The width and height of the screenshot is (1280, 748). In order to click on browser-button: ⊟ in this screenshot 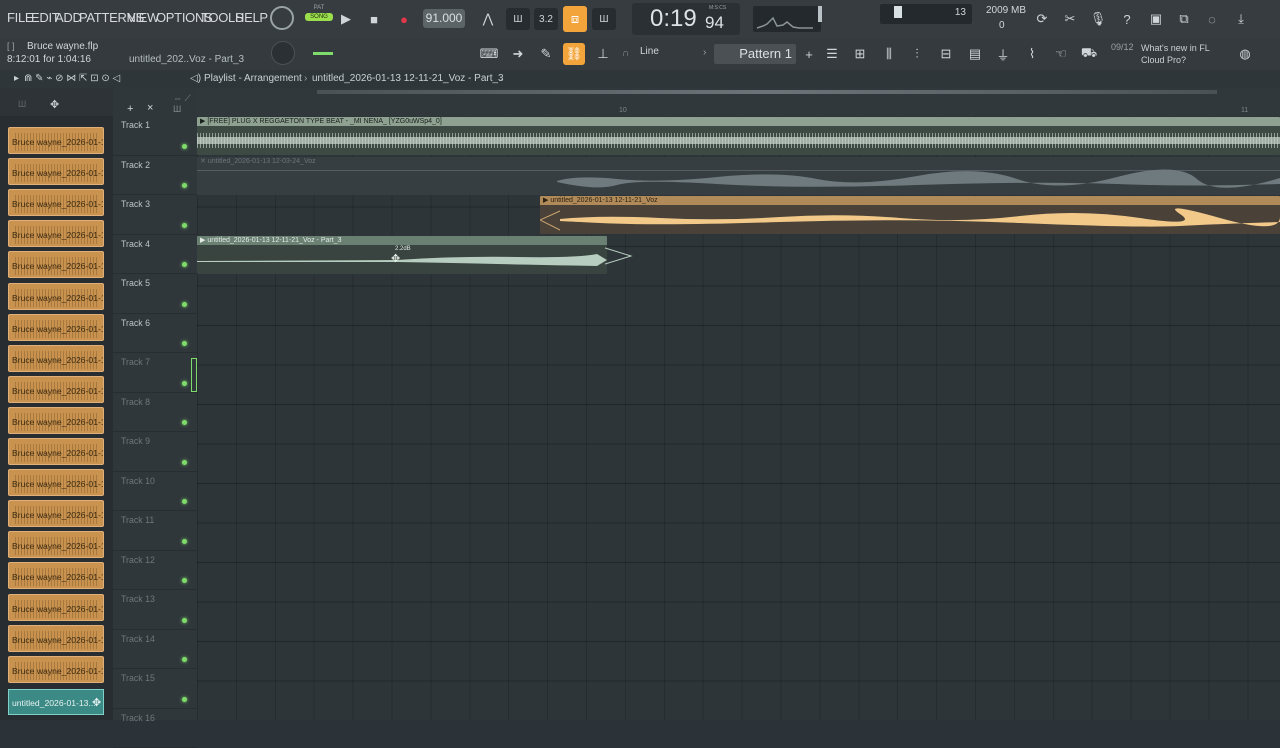, I will do `click(946, 54)`.